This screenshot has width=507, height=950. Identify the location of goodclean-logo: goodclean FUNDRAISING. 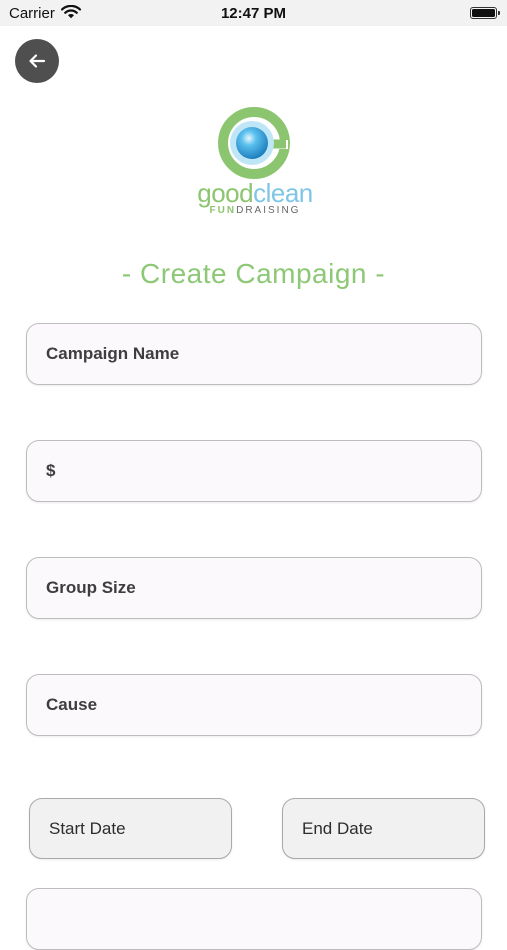
(255, 163).